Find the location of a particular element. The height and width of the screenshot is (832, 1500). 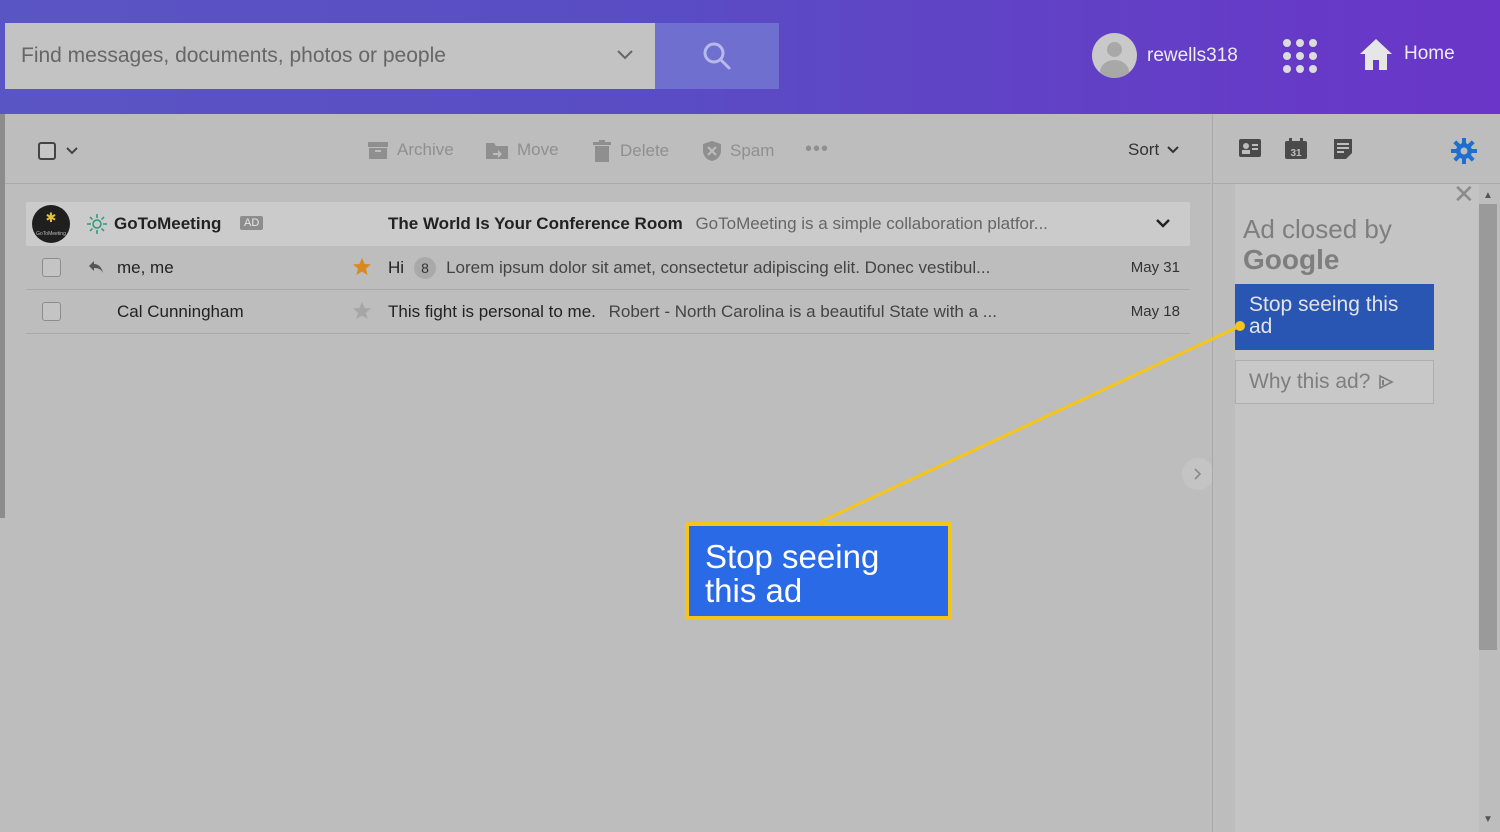

message-date: May 18 is located at coordinates (1155, 311).